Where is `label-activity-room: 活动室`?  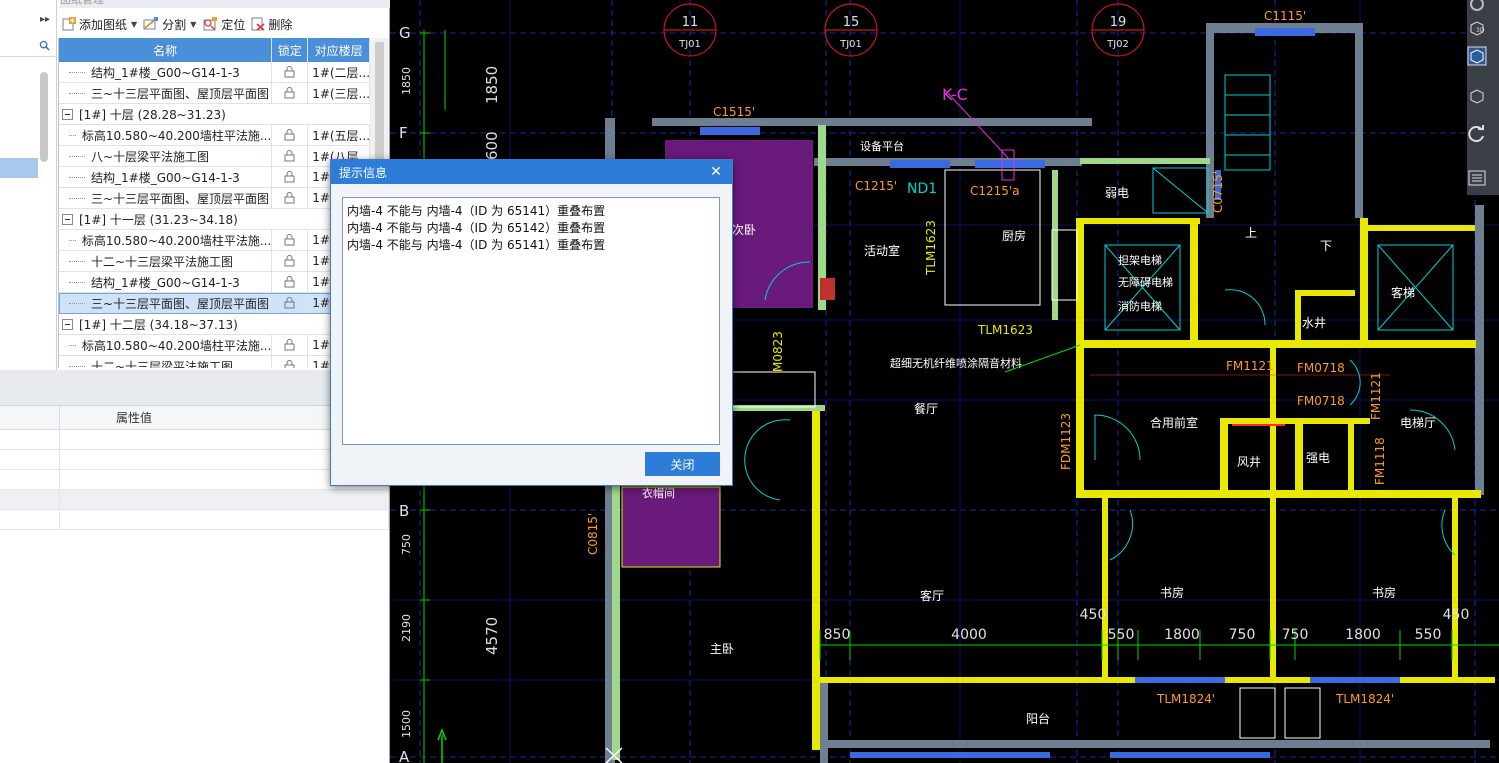 label-activity-room: 活动室 is located at coordinates (882, 250).